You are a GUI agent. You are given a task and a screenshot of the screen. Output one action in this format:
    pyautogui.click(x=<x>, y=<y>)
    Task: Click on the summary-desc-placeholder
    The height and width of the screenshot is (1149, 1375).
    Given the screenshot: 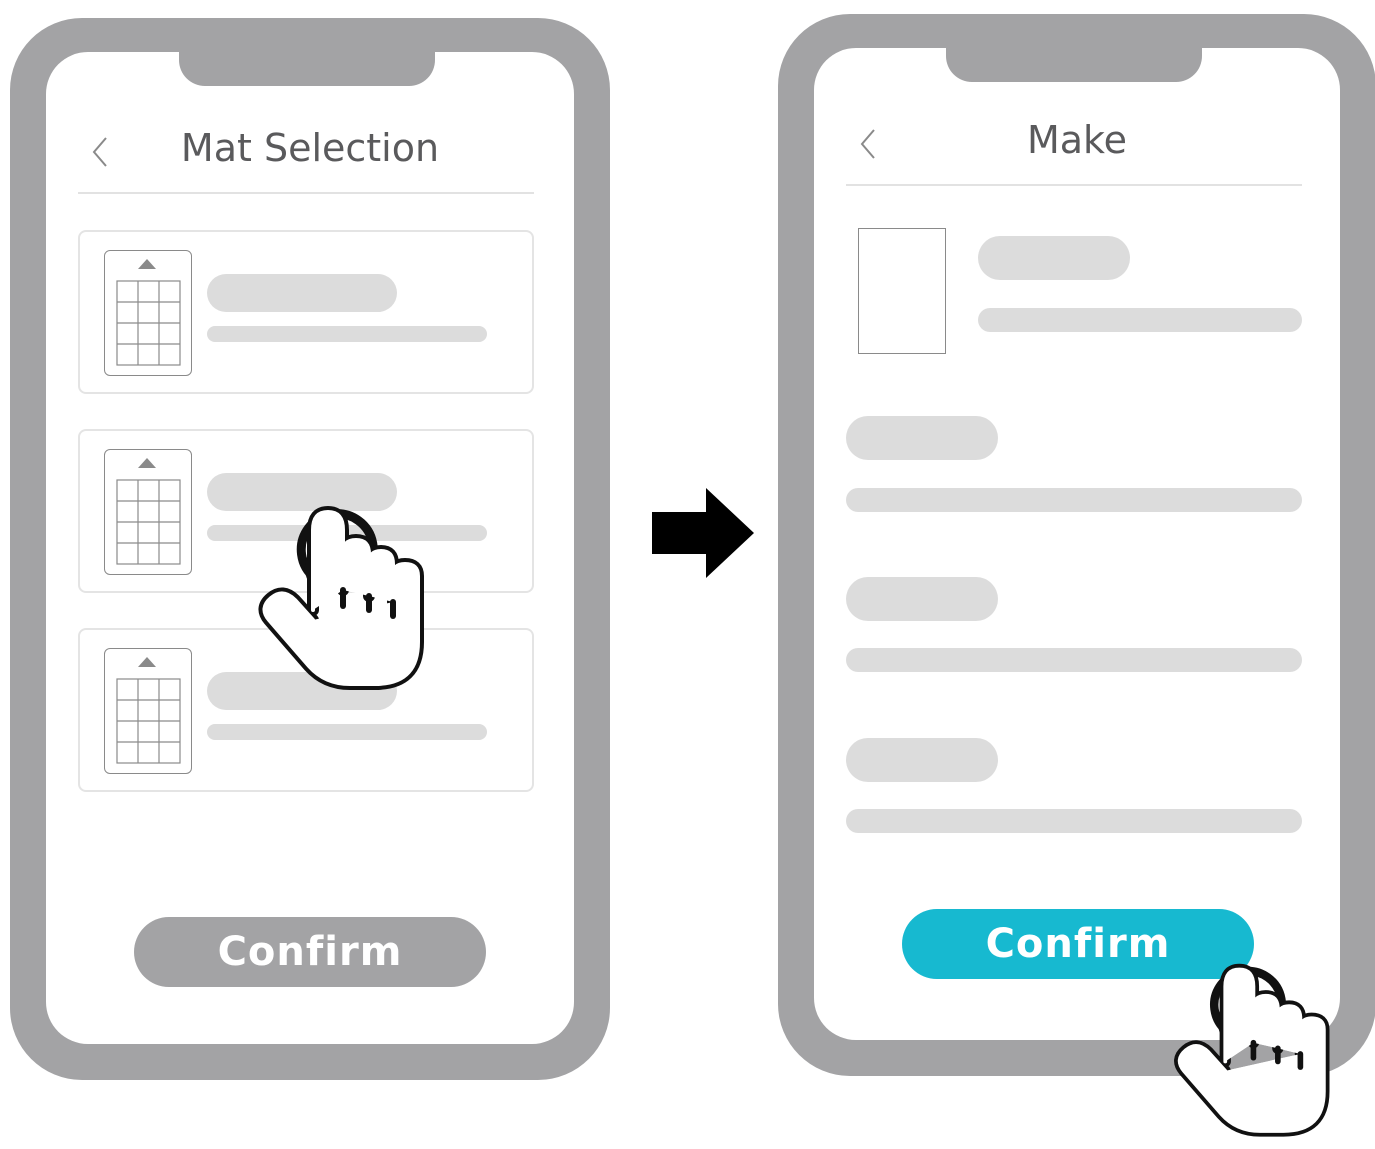 What is the action you would take?
    pyautogui.click(x=1140, y=320)
    